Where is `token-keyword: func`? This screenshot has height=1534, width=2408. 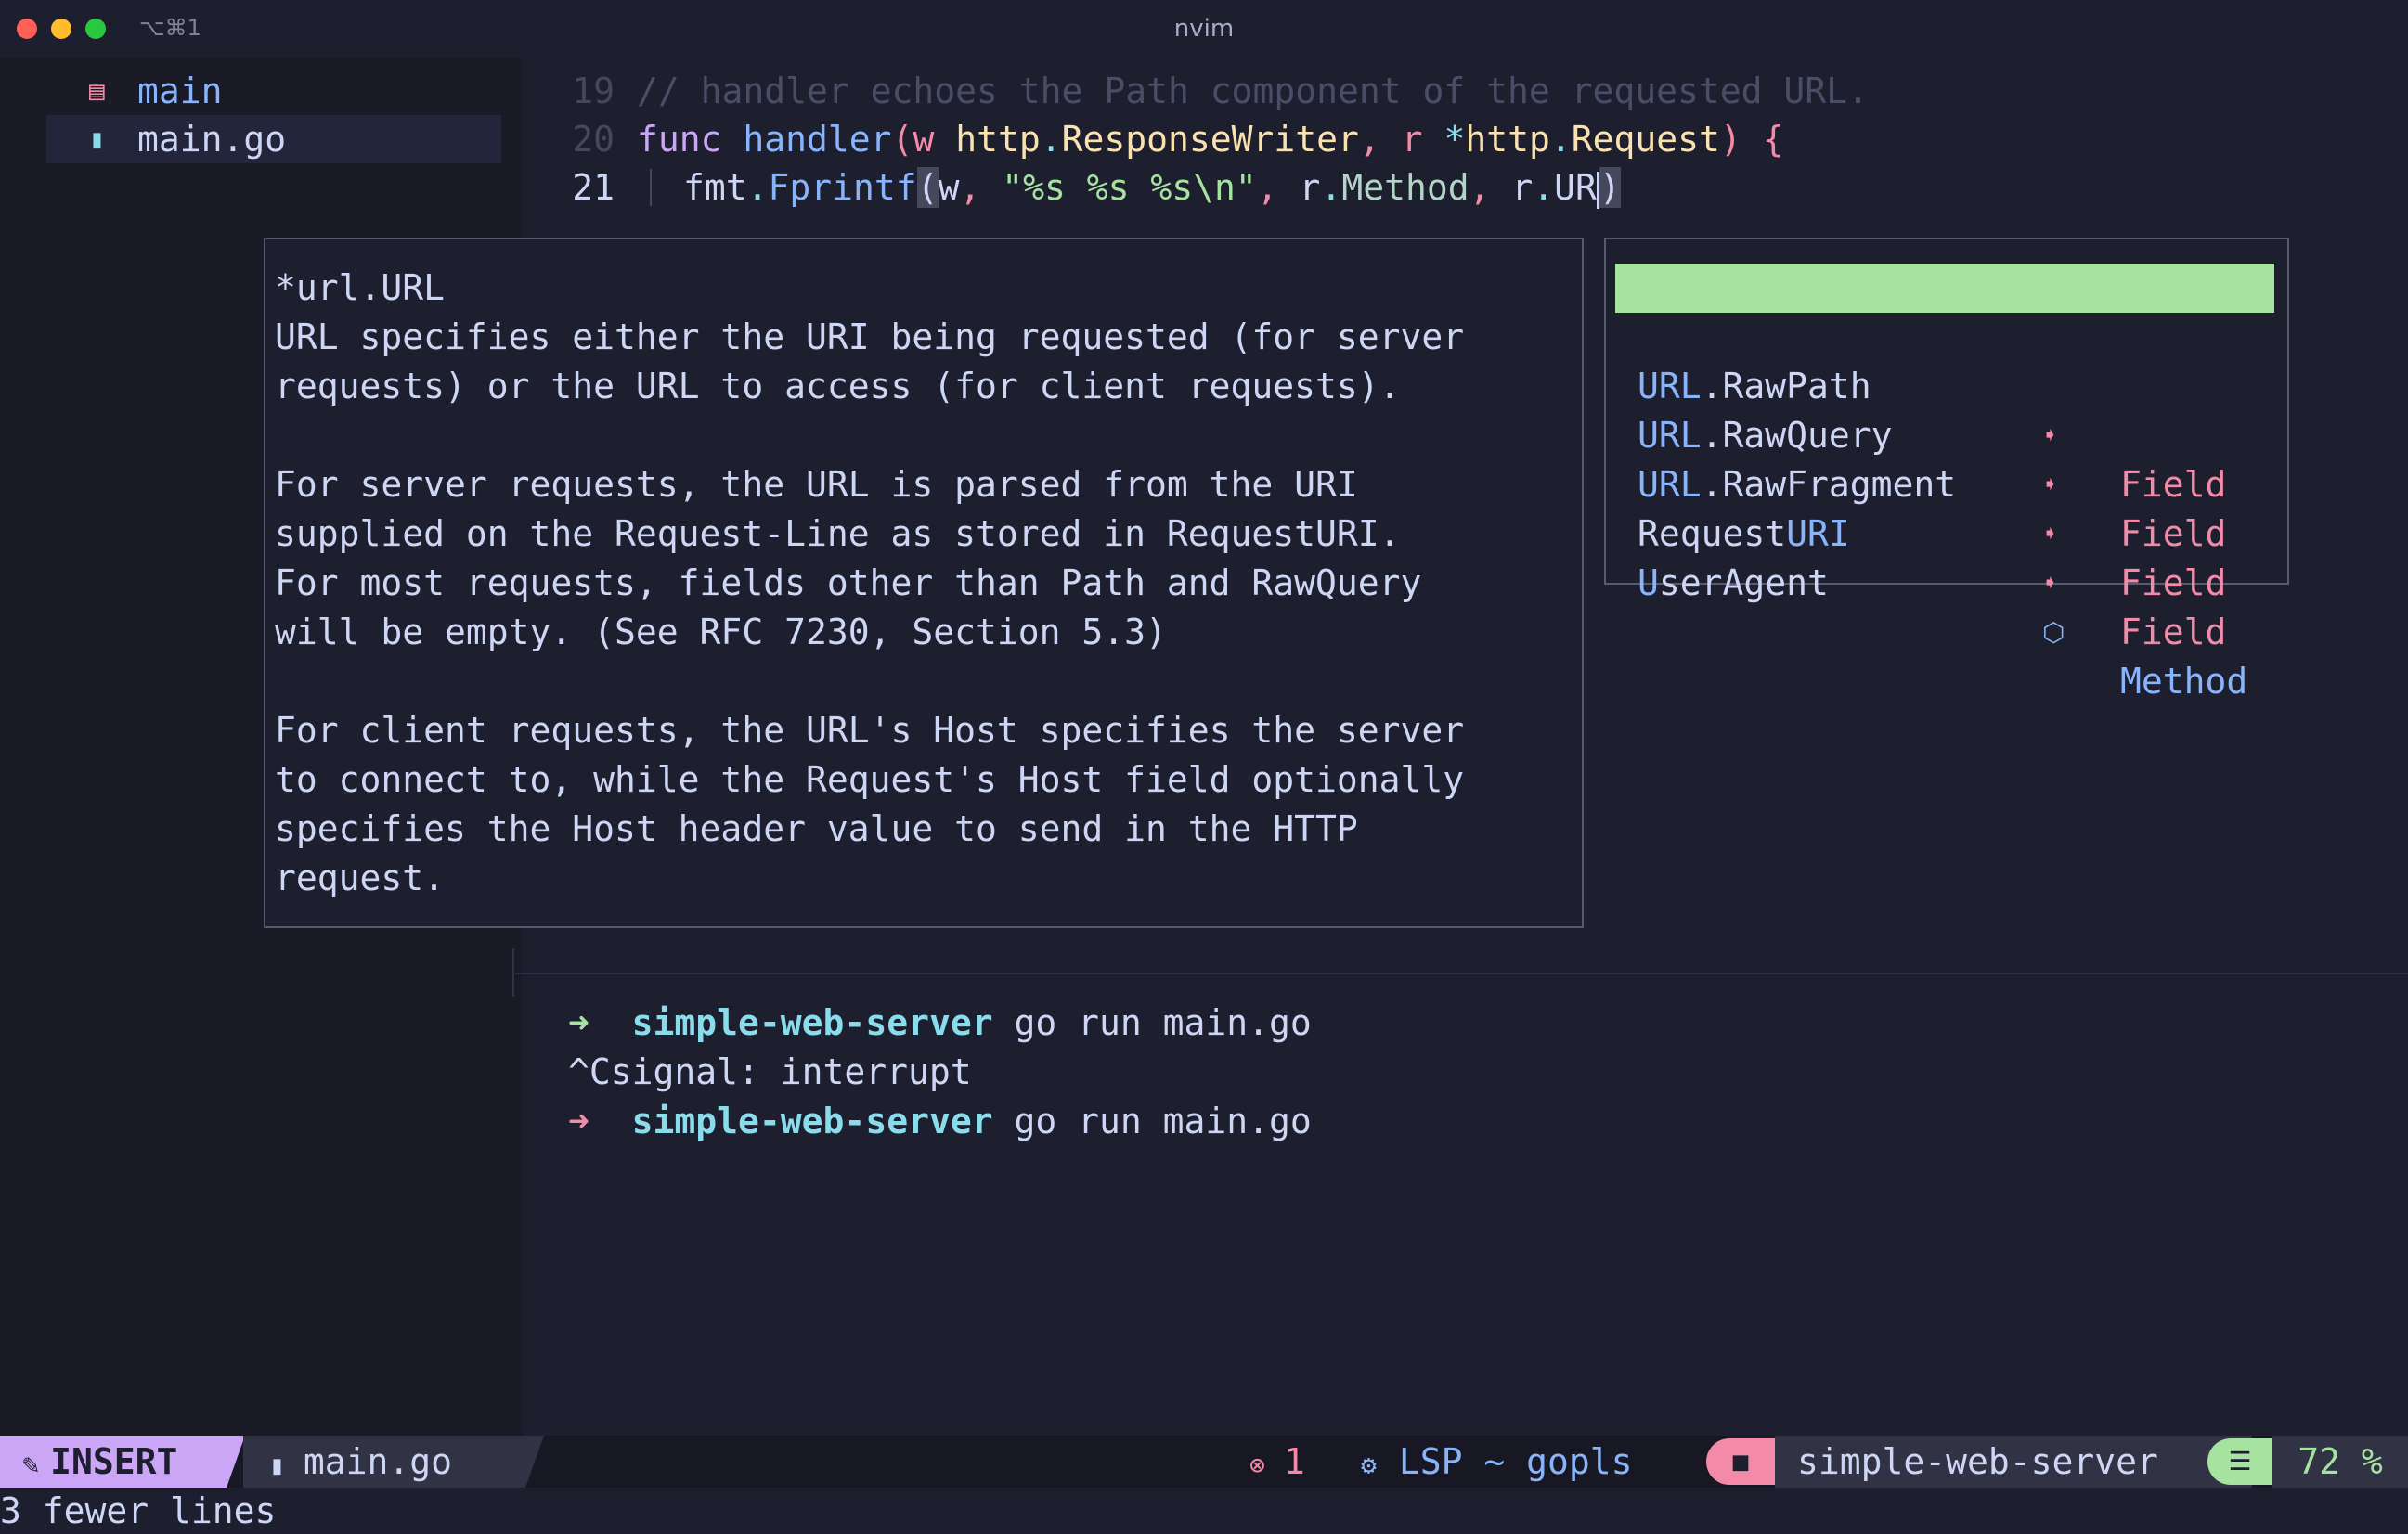
token-keyword: func is located at coordinates (679, 140).